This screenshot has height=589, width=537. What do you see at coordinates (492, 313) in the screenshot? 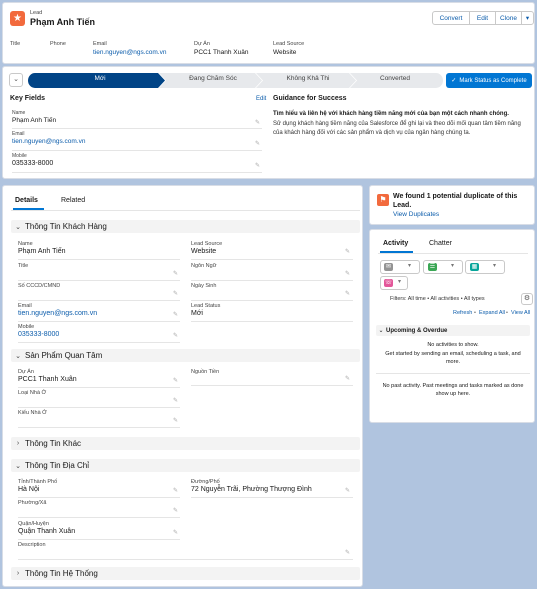
I see `expand-all-link: Expand All` at bounding box center [492, 313].